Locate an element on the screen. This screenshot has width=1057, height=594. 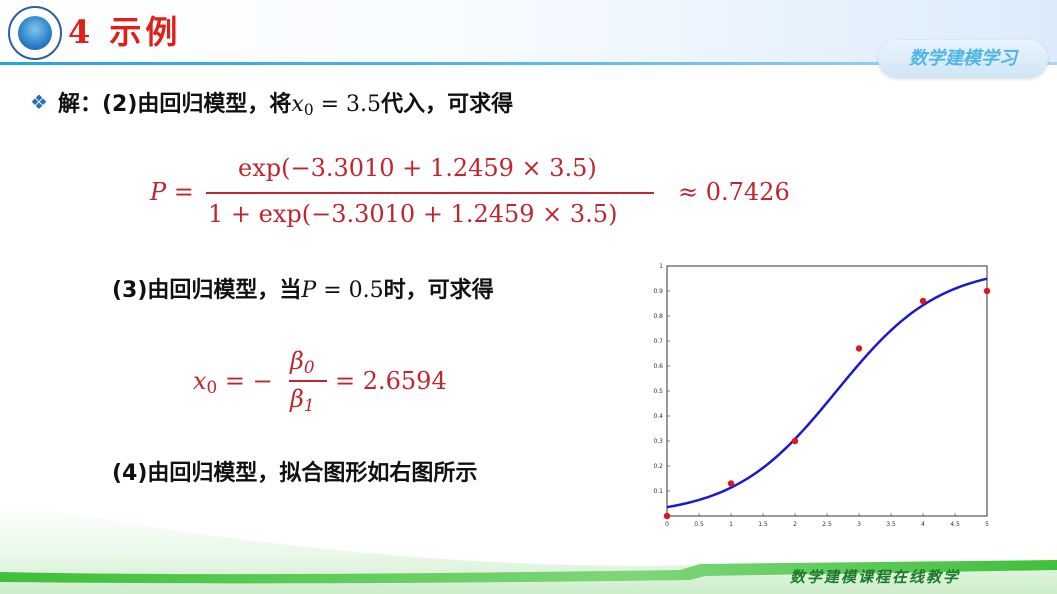
x0-eq: = − is located at coordinates (245, 381).